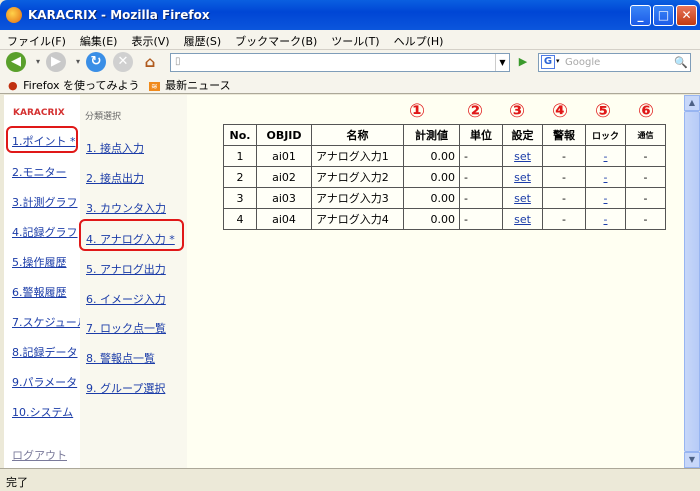 Image resolution: width=700 pixels, height=491 pixels. I want to click on status-bar: 完了, so click(350, 479).